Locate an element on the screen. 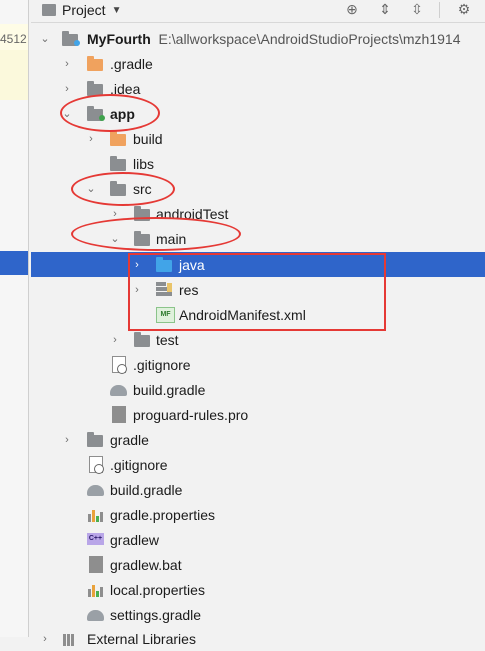 This screenshot has height=651, width=485. tree-item-root-build-gradle: build.gradle is located at coordinates (258, 489).